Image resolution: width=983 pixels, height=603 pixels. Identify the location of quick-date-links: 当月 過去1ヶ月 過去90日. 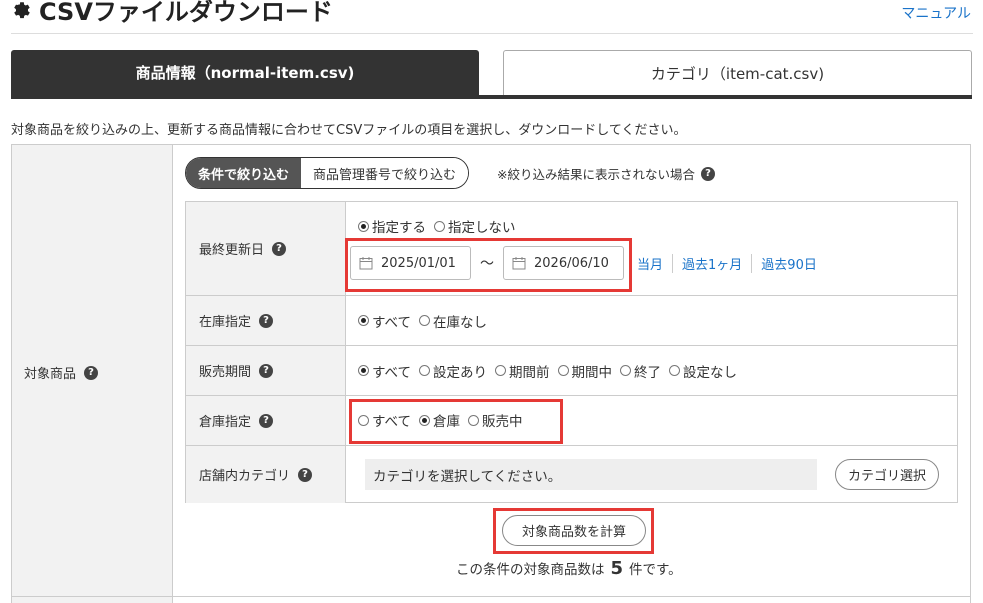
(731, 263).